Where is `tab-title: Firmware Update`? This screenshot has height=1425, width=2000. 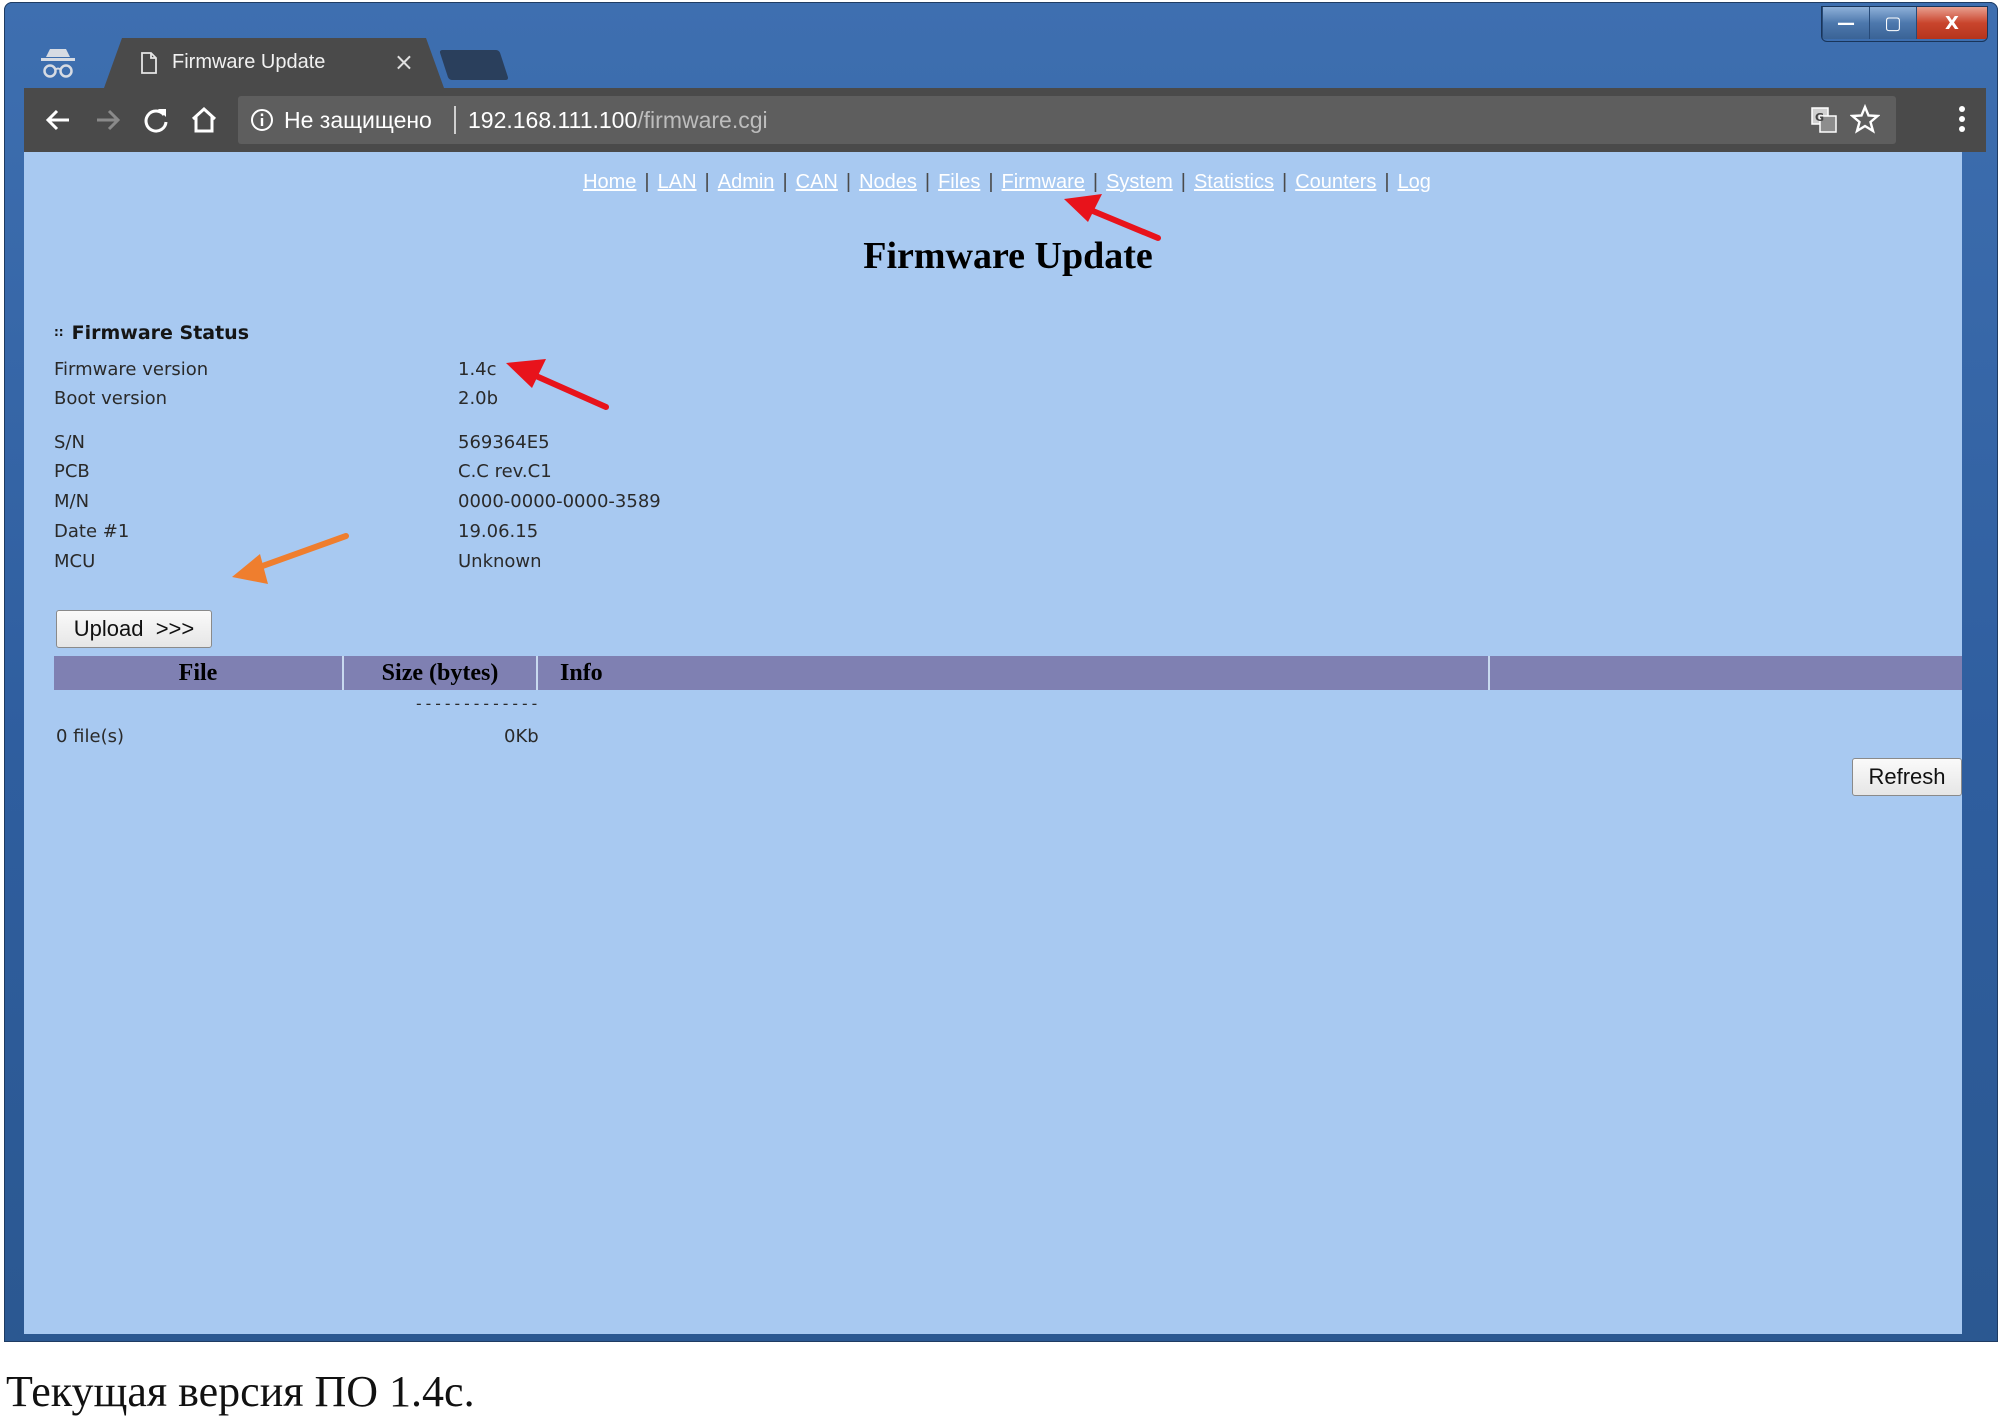 tab-title: Firmware Update is located at coordinates (249, 62).